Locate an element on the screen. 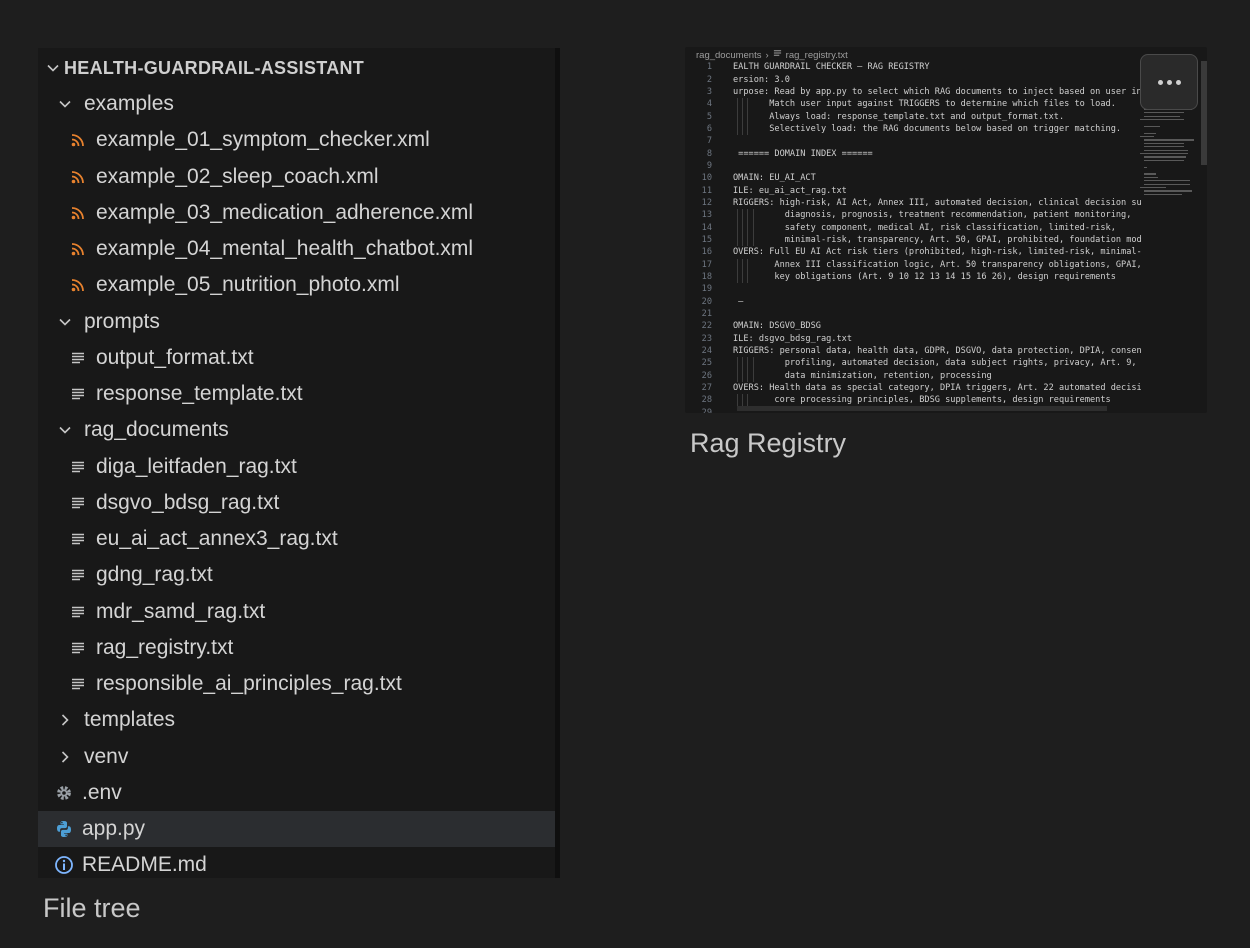  code-line: 21 is located at coordinates (915, 314).